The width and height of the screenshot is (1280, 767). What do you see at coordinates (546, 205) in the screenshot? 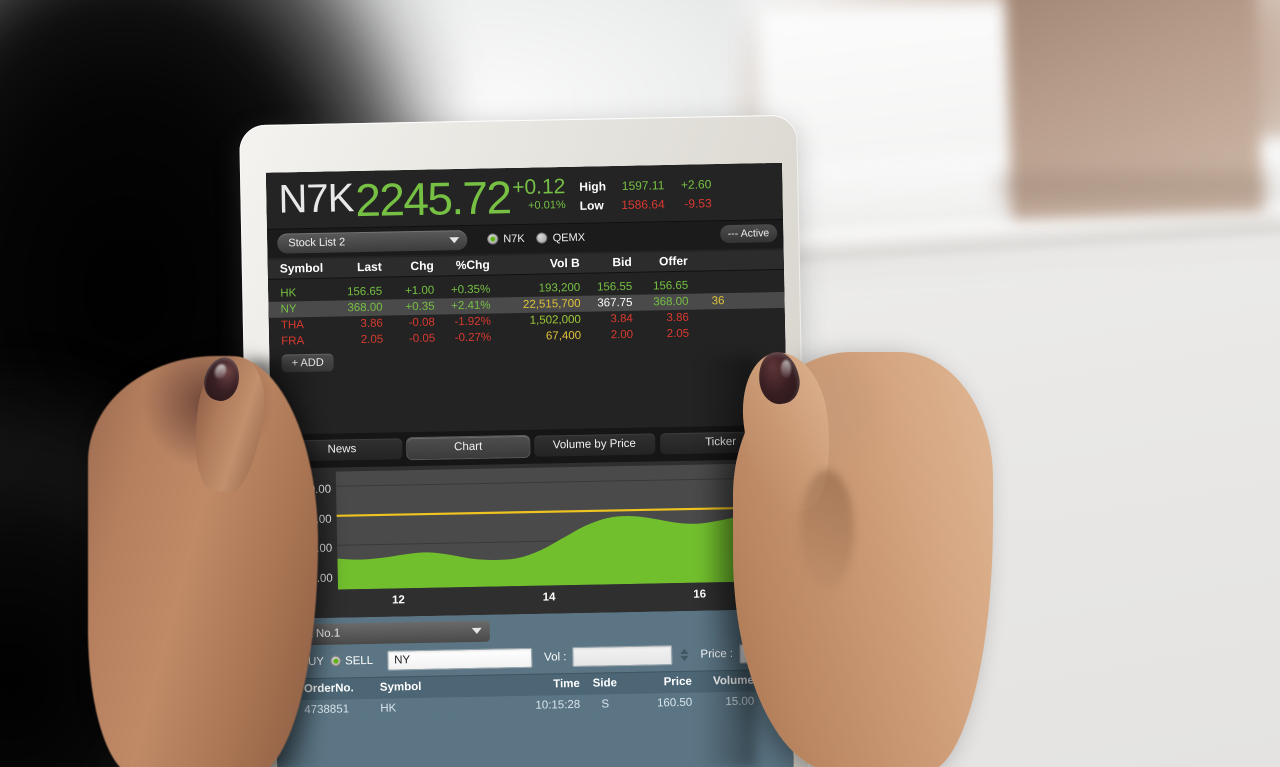
I see `quote-change-percent: +0.01%` at bounding box center [546, 205].